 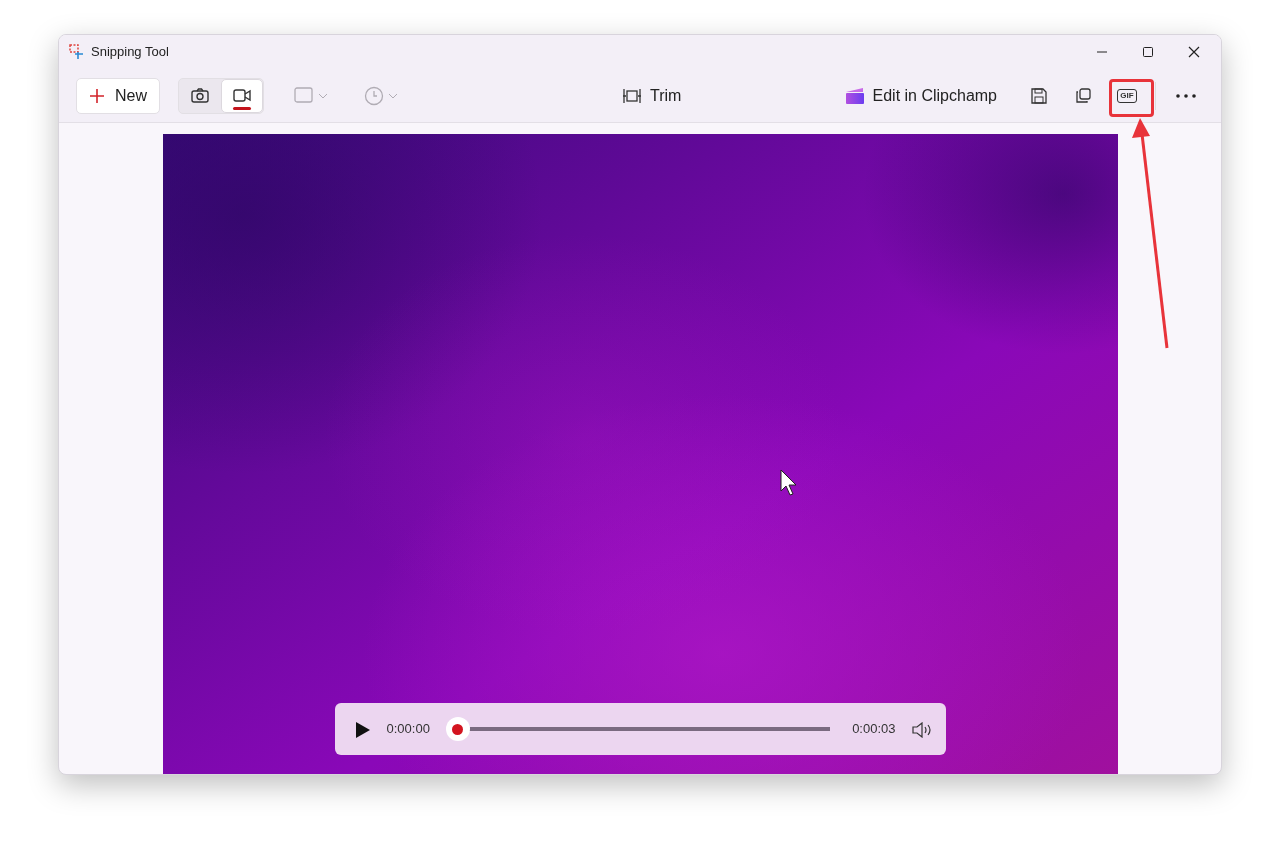 What do you see at coordinates (1039, 95) in the screenshot?
I see `save-icon` at bounding box center [1039, 95].